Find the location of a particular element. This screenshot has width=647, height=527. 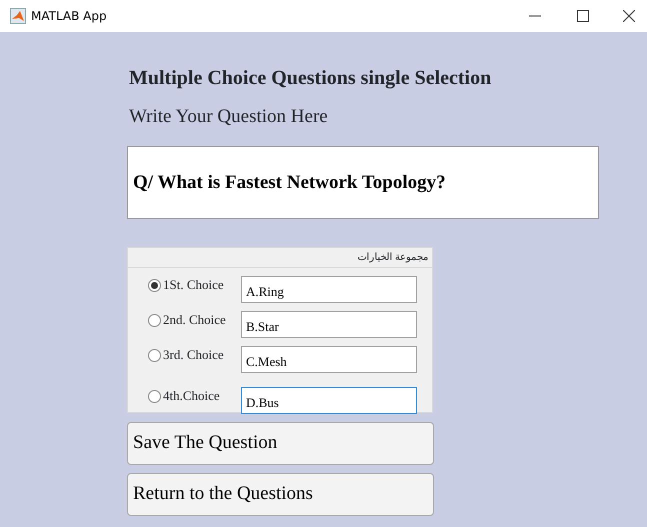

close-icon is located at coordinates (629, 16).